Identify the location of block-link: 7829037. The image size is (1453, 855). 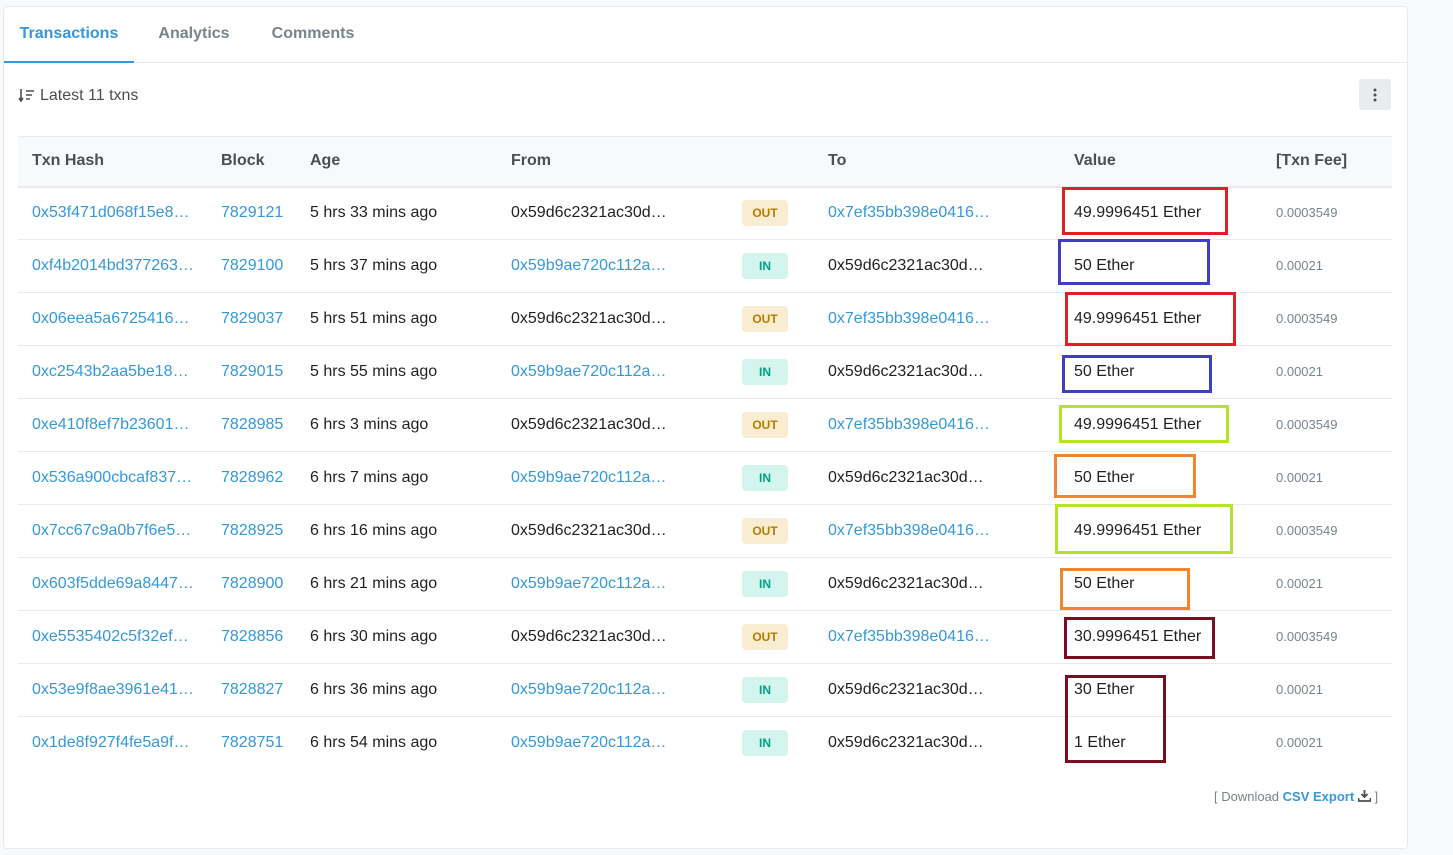
(252, 318).